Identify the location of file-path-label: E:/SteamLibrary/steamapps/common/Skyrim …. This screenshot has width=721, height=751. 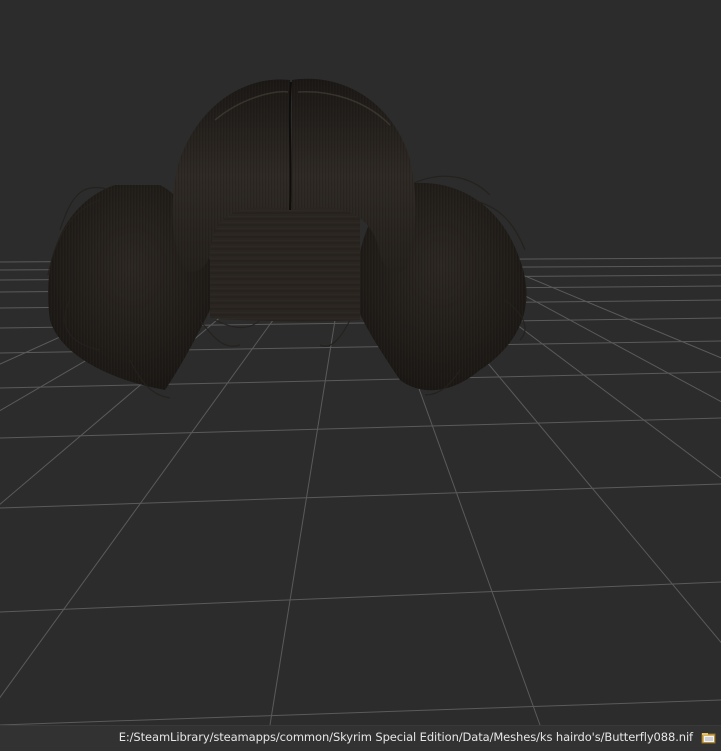
(405, 737).